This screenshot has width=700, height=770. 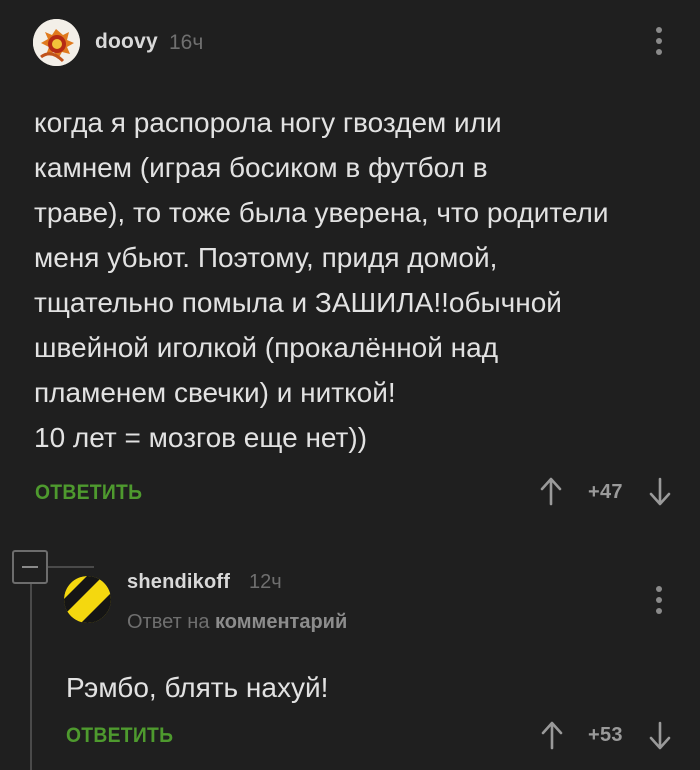 I want to click on timestamp: 16ч, so click(x=186, y=42).